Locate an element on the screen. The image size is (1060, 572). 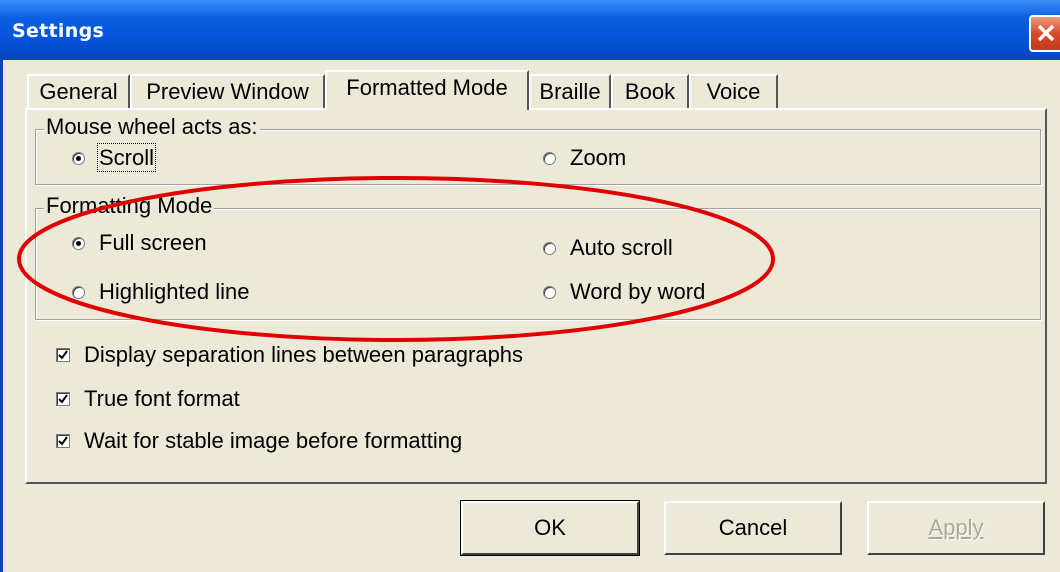
radio-word-by-word: Word by word is located at coordinates (624, 292).